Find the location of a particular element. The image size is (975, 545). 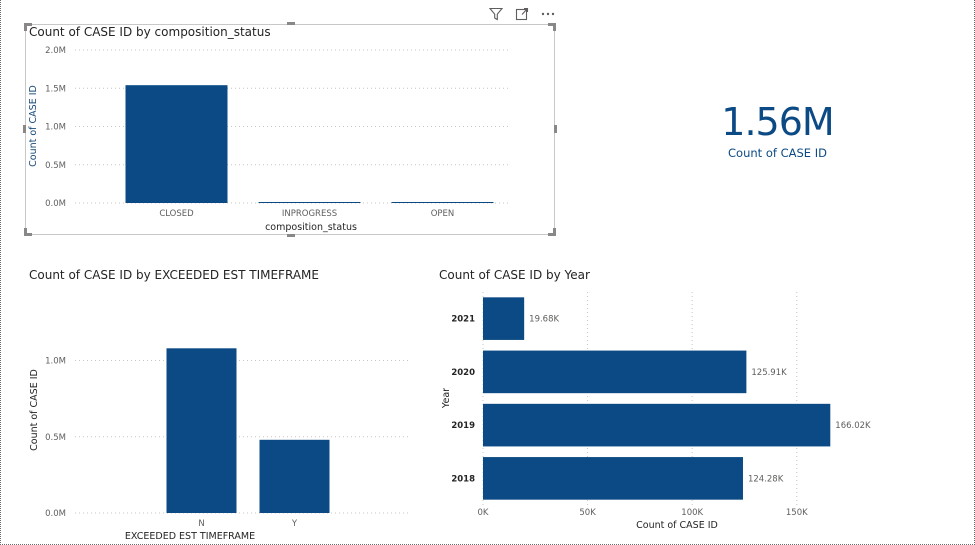

chart0-ytick-label: 0.5M is located at coordinates (55, 166).